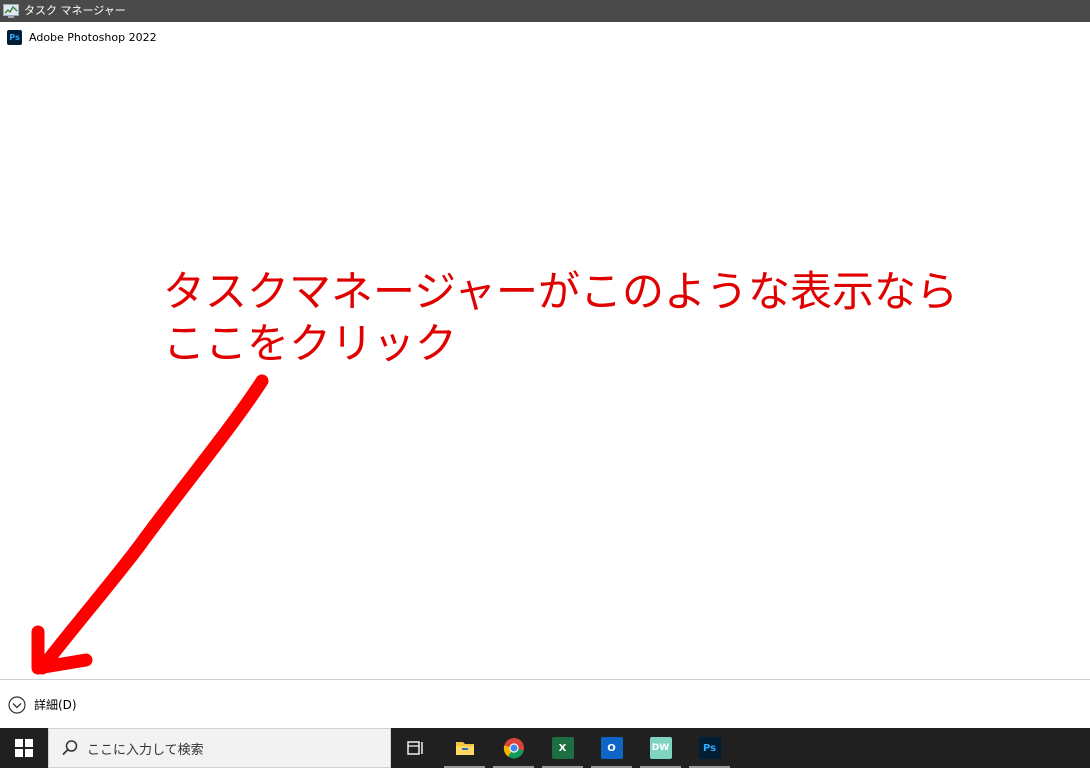 The width and height of the screenshot is (1090, 768). I want to click on taskbar-photoshop: Ps, so click(709, 748).